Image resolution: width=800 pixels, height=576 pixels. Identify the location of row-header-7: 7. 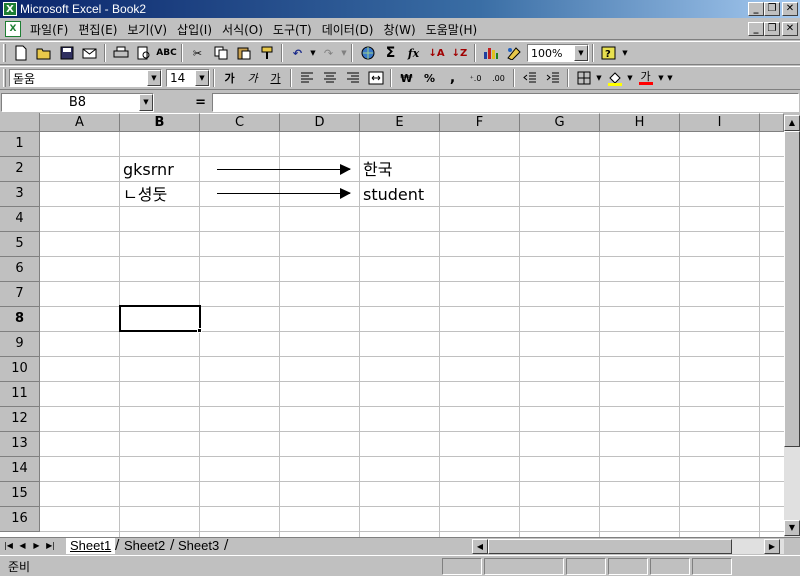
(20, 294).